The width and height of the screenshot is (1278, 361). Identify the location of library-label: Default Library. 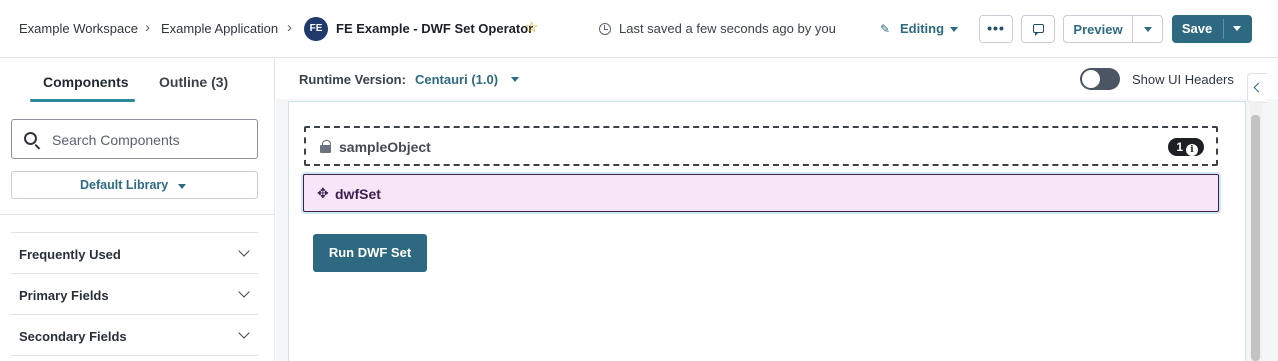
(124, 185).